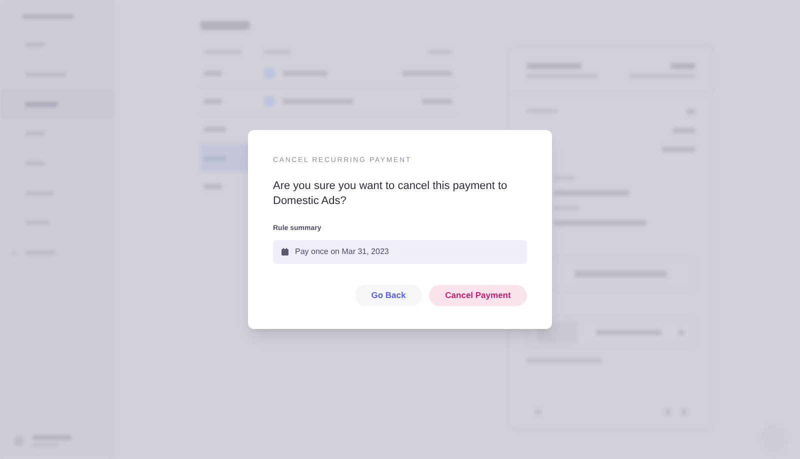 Image resolution: width=800 pixels, height=459 pixels. Describe the element at coordinates (478, 295) in the screenshot. I see `cancel-payment-button: Cancel Payment` at that location.